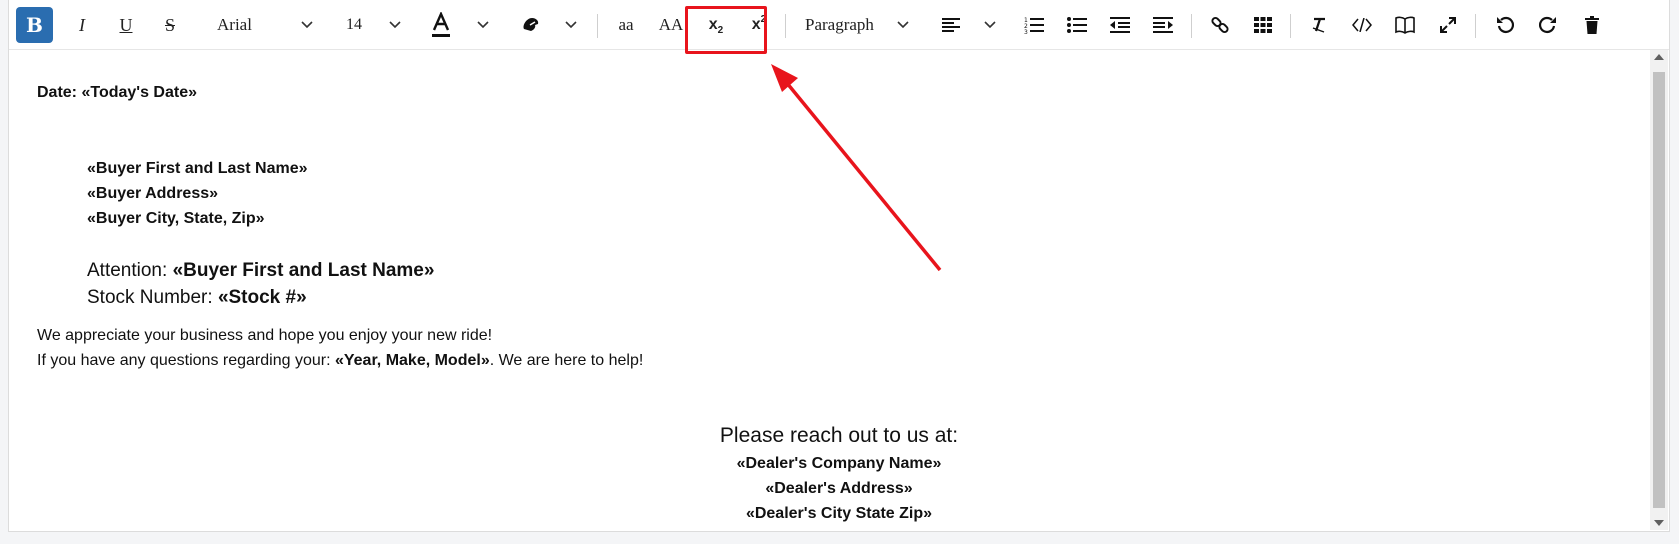 The width and height of the screenshot is (1679, 544). What do you see at coordinates (626, 25) in the screenshot?
I see `lowercase-button: aa` at bounding box center [626, 25].